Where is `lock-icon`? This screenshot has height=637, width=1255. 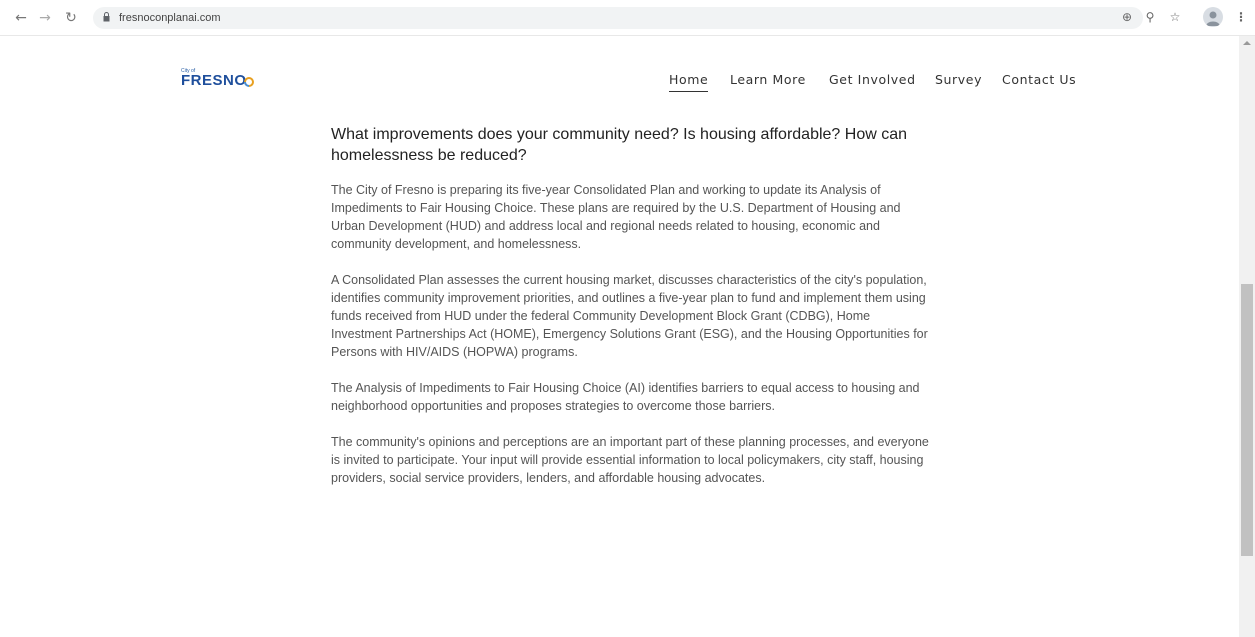 lock-icon is located at coordinates (106, 17).